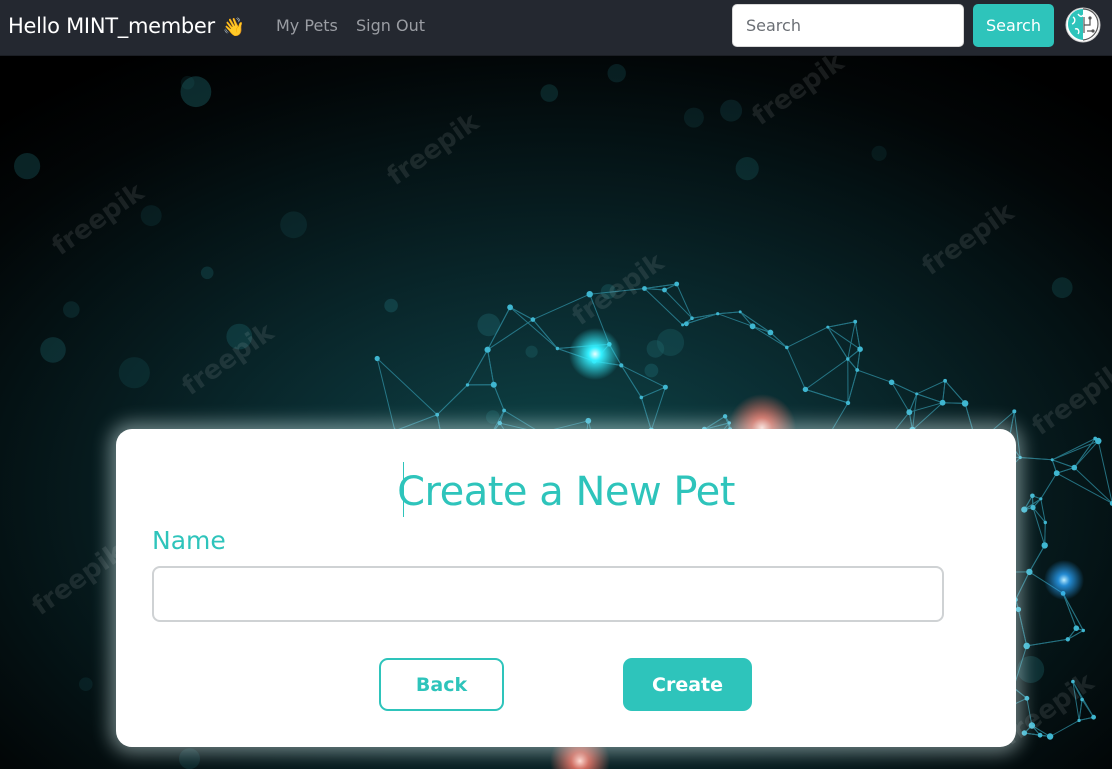 The height and width of the screenshot is (769, 1112). What do you see at coordinates (390, 26) in the screenshot?
I see `nav-link-sign-out: Sign Out` at bounding box center [390, 26].